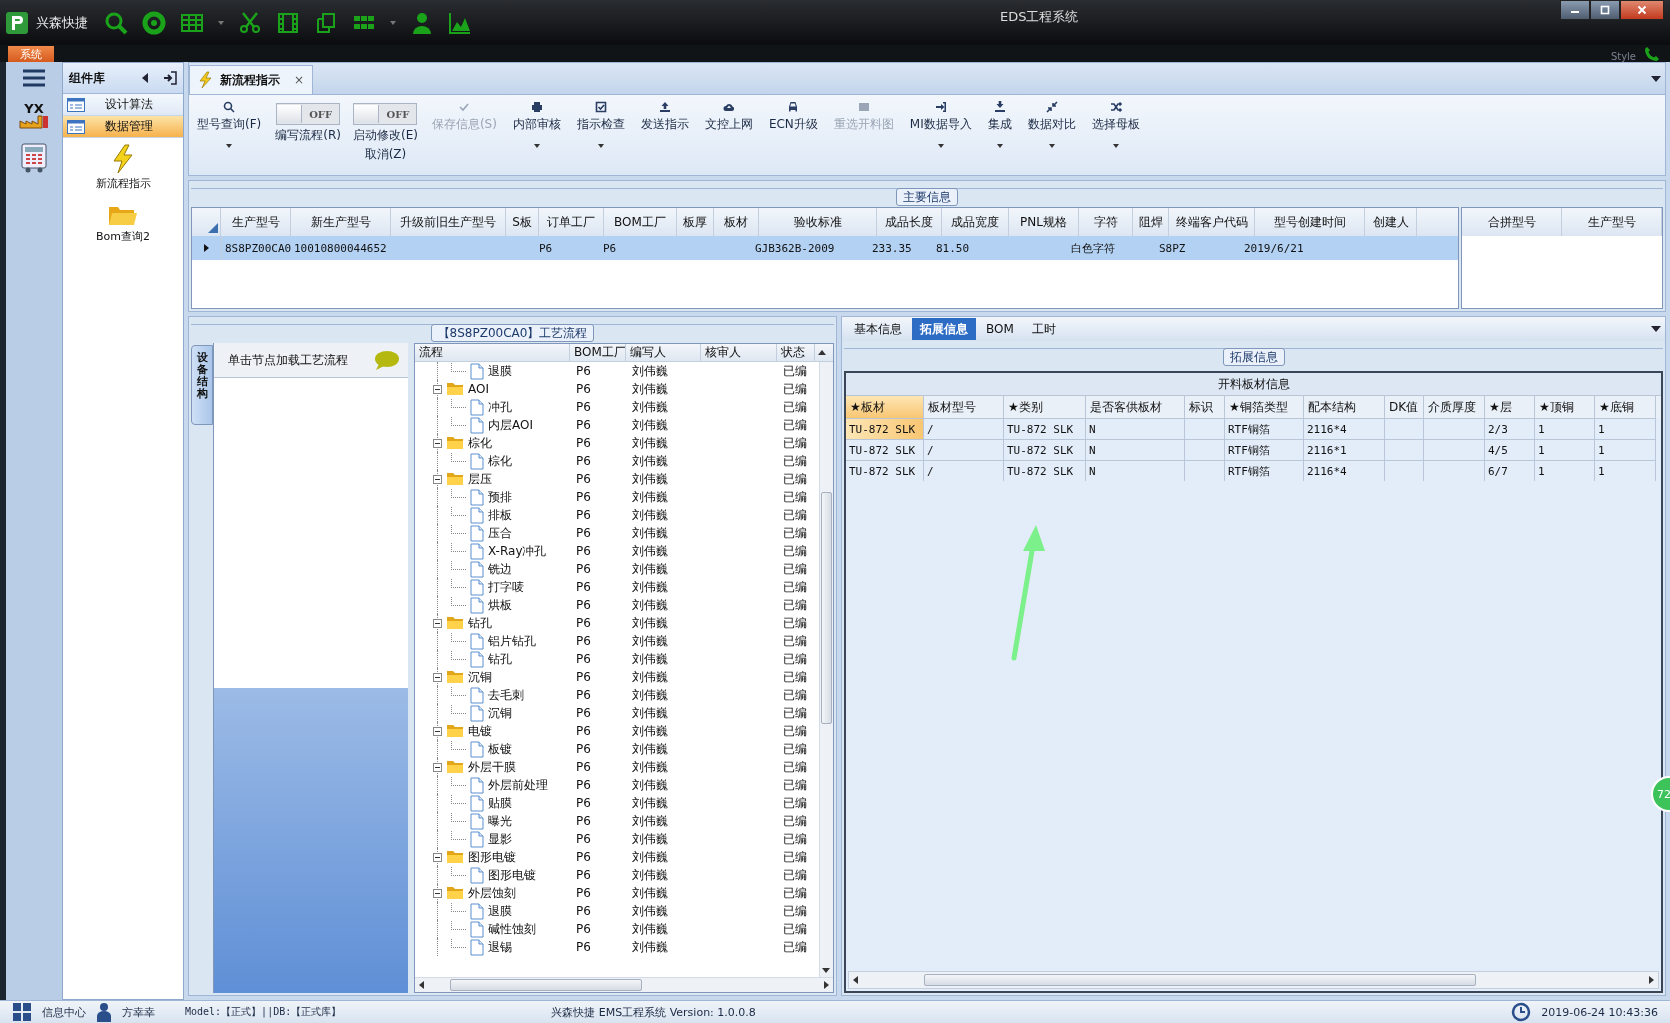 The width and height of the screenshot is (1670, 1023). Describe the element at coordinates (1565, 407) in the screenshot. I see `column-header: ★顶铜` at that location.